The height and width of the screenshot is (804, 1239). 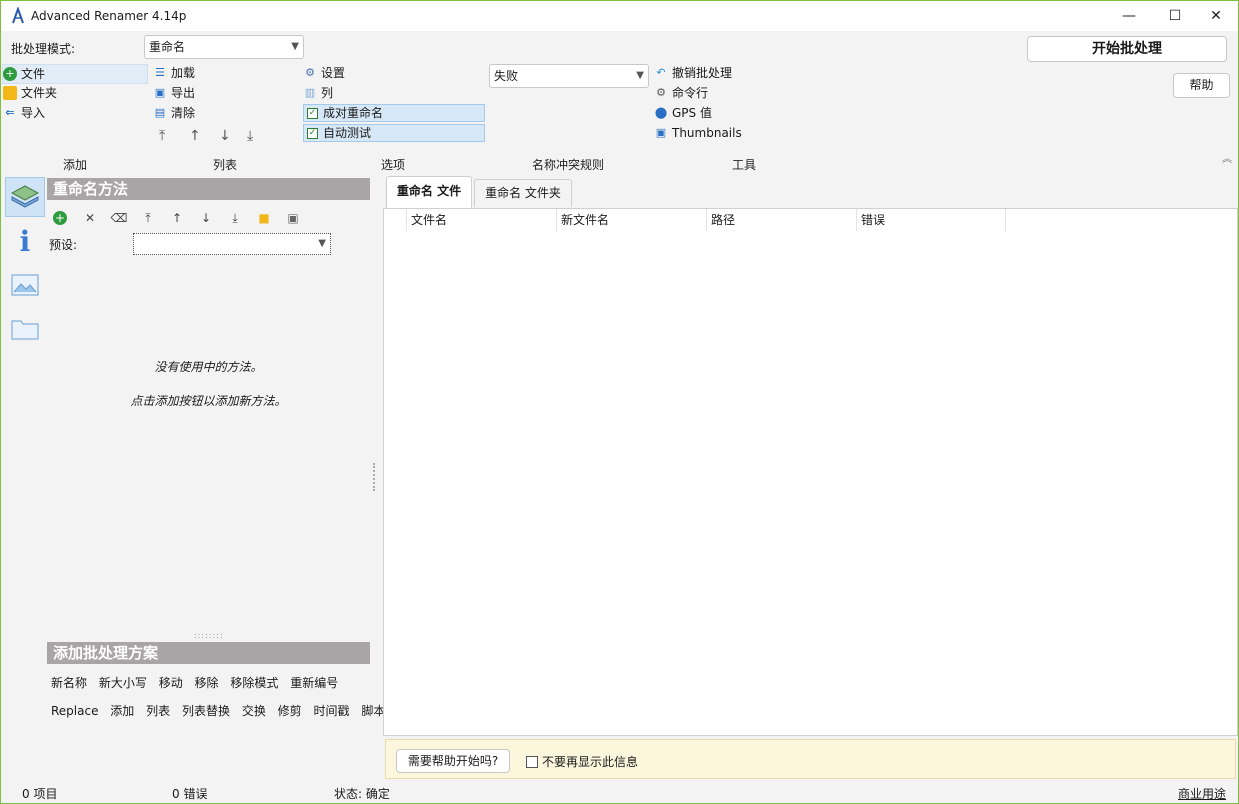 I want to click on add-files-button: + 文件, so click(x=75, y=74).